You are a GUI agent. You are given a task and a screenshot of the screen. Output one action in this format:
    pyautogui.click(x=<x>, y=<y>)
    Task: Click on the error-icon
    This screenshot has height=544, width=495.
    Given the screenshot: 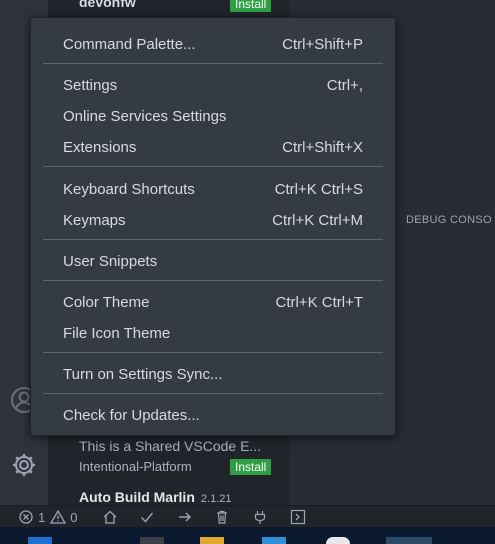 What is the action you would take?
    pyautogui.click(x=26, y=517)
    